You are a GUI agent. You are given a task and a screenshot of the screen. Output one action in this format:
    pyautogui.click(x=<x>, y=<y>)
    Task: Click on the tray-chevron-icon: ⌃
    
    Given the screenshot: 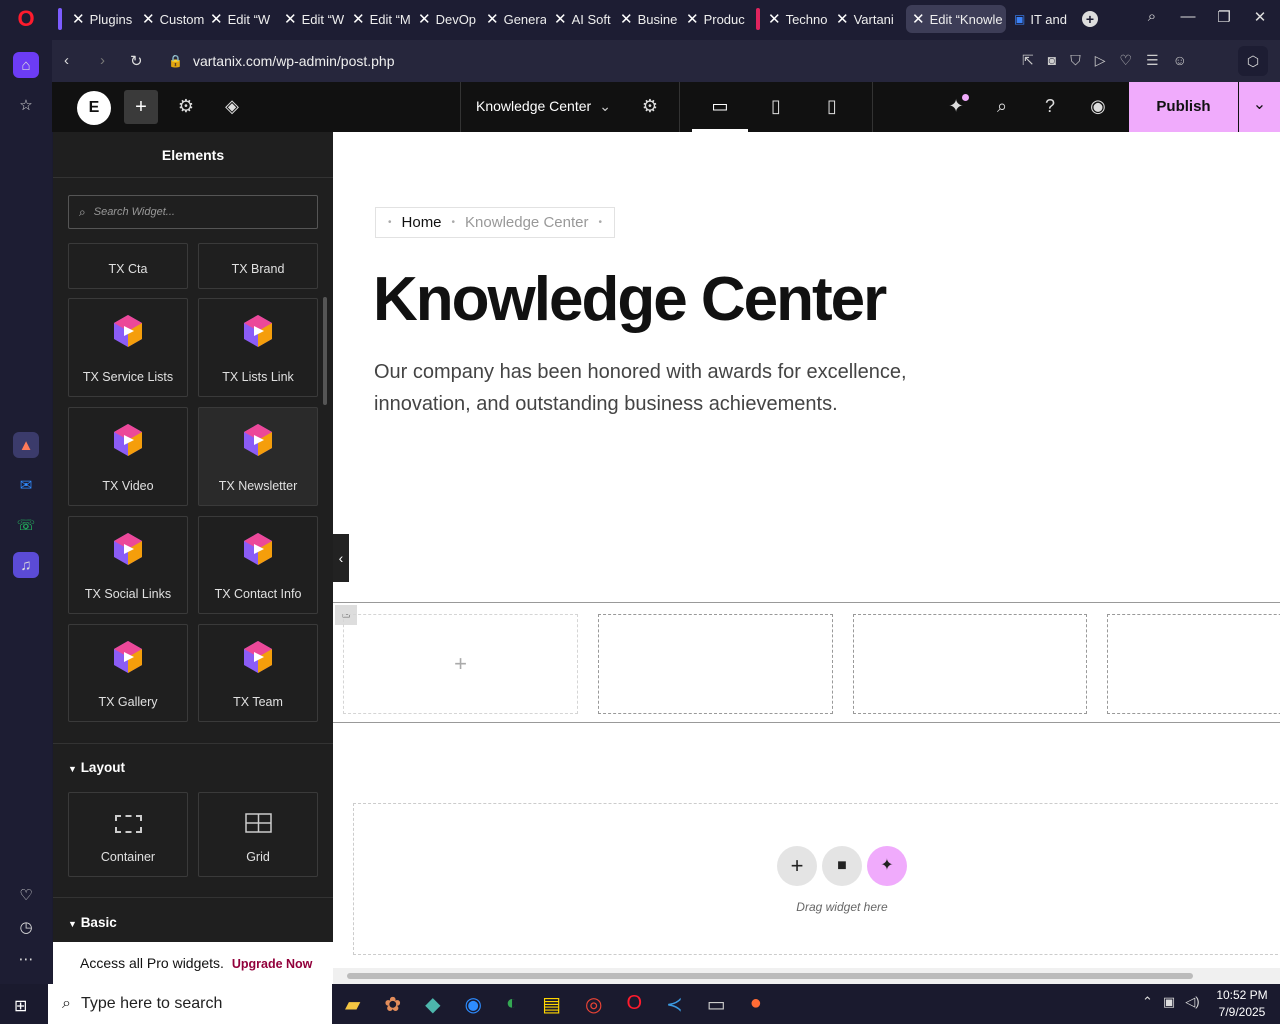 What is the action you would take?
    pyautogui.click(x=1147, y=1002)
    